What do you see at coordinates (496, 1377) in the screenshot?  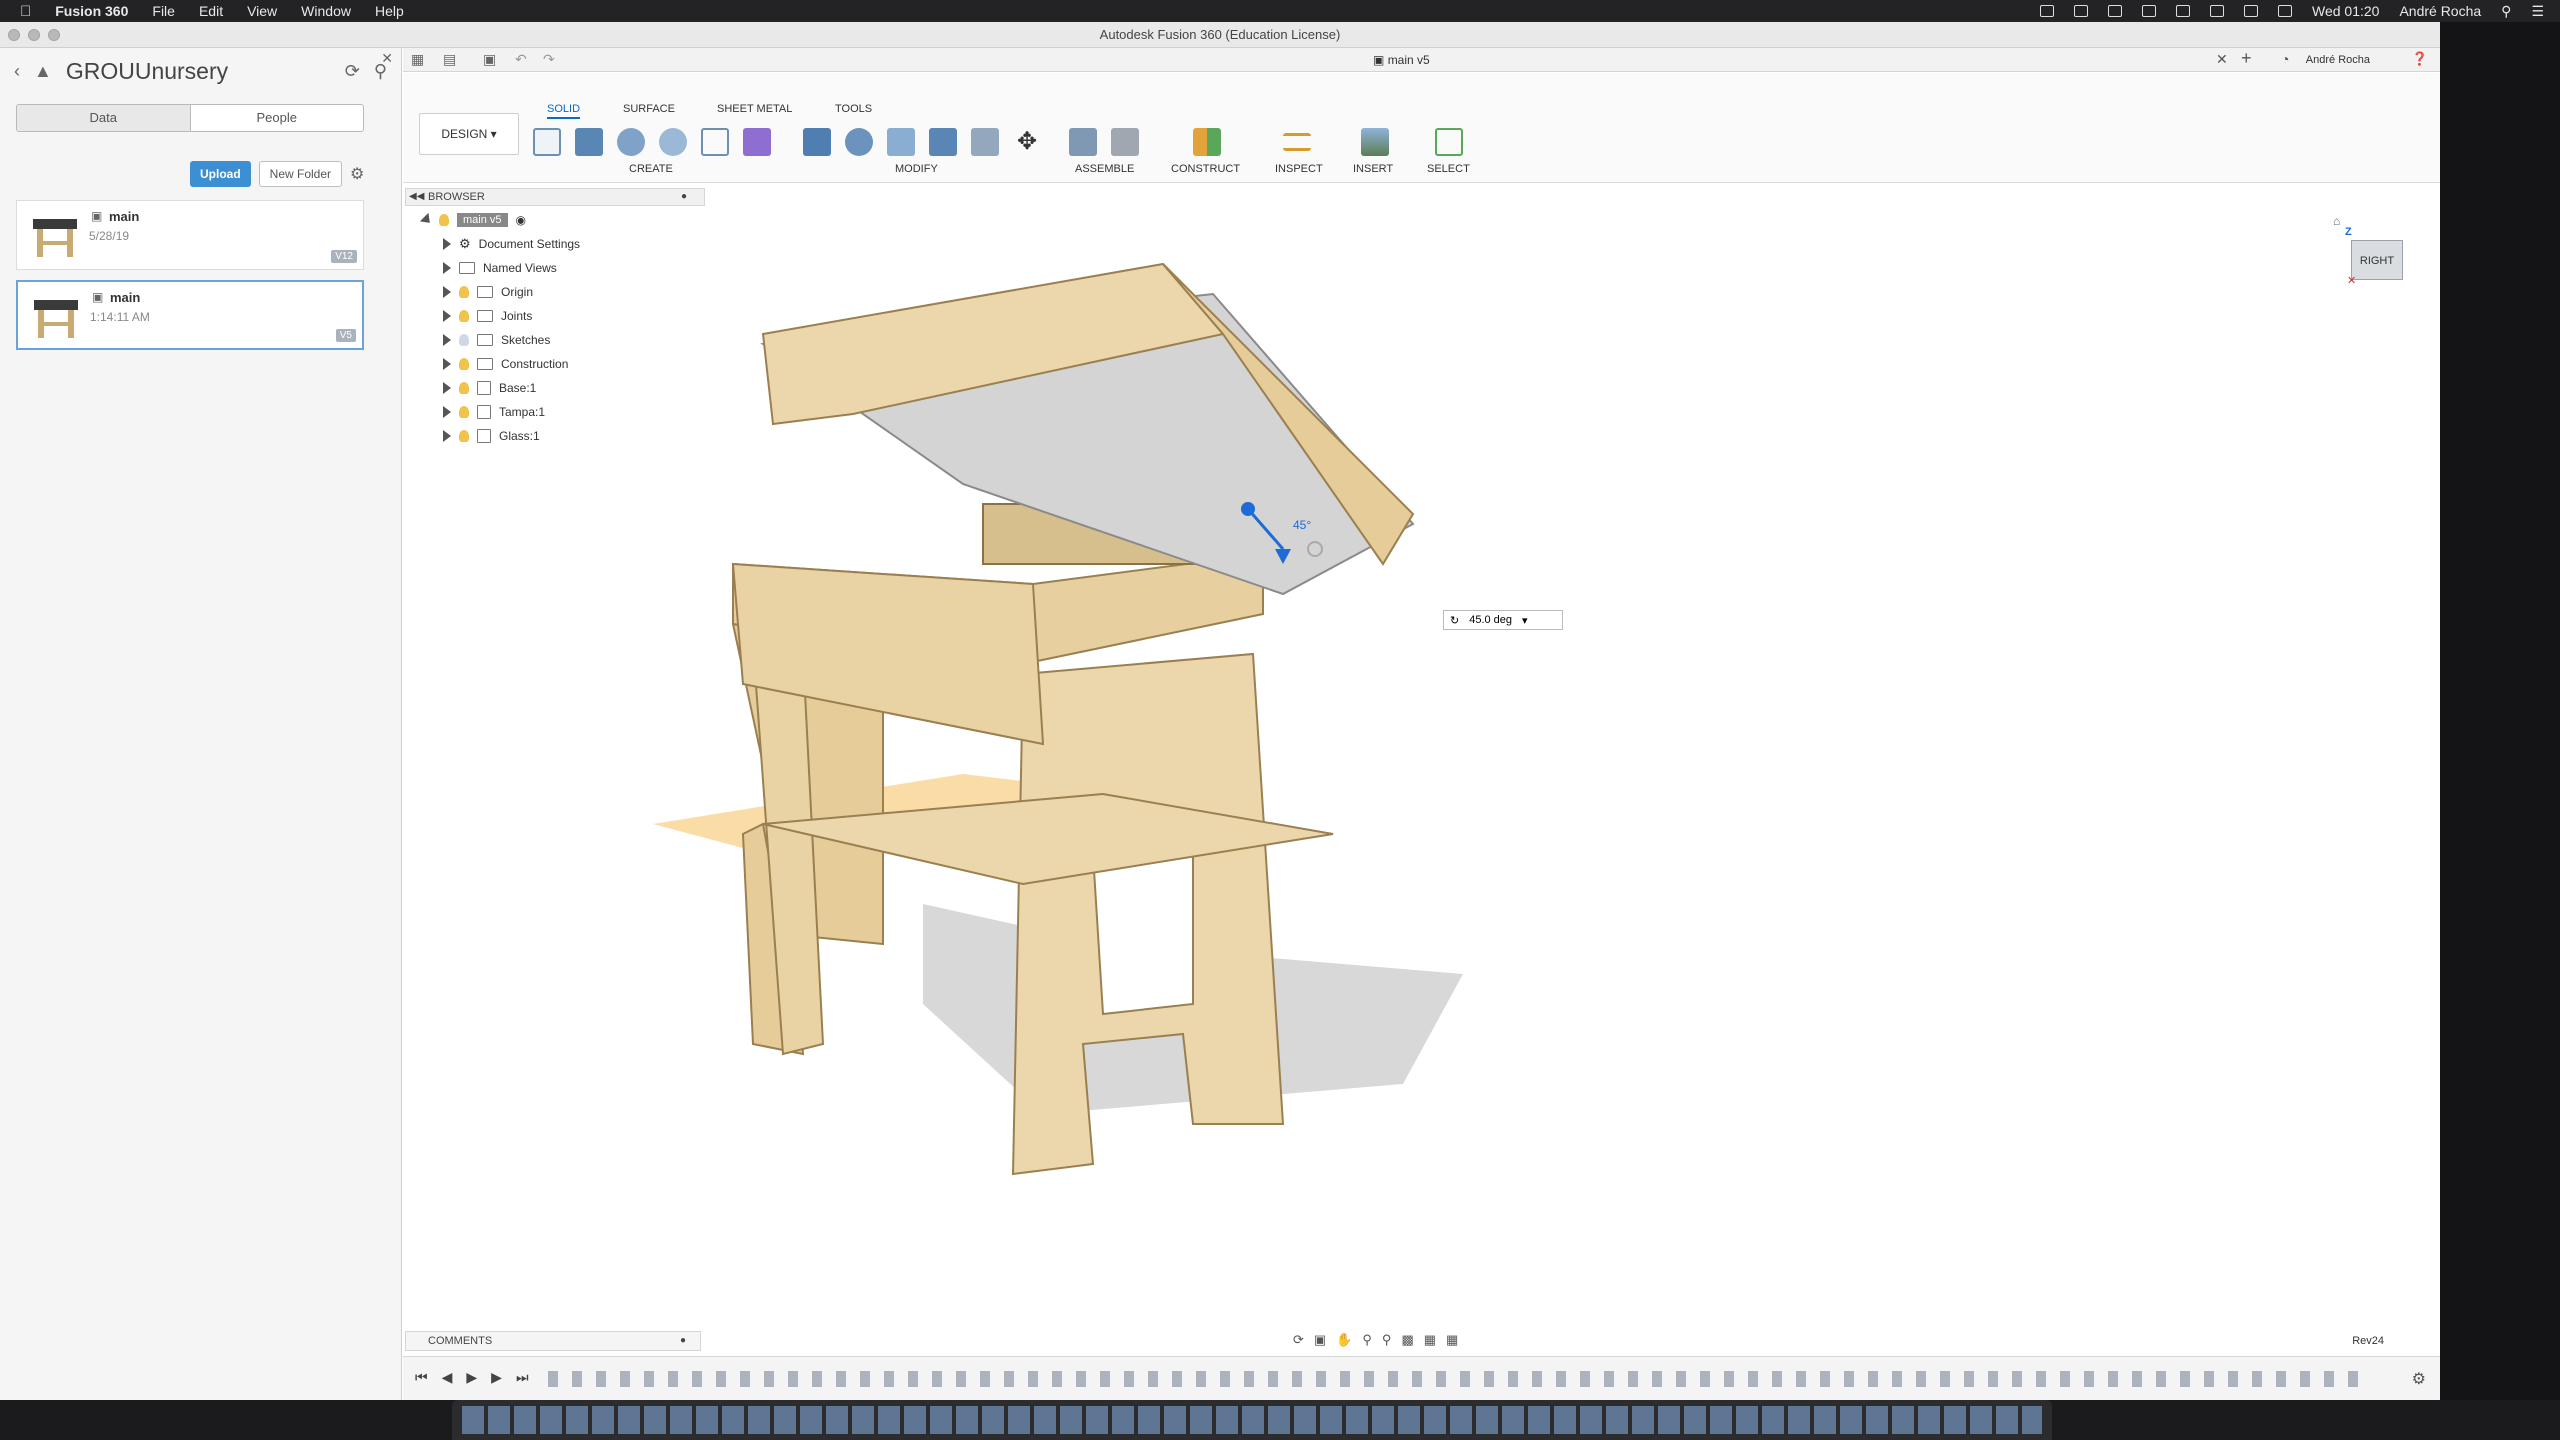 I see `step-forward-icon: ▶` at bounding box center [496, 1377].